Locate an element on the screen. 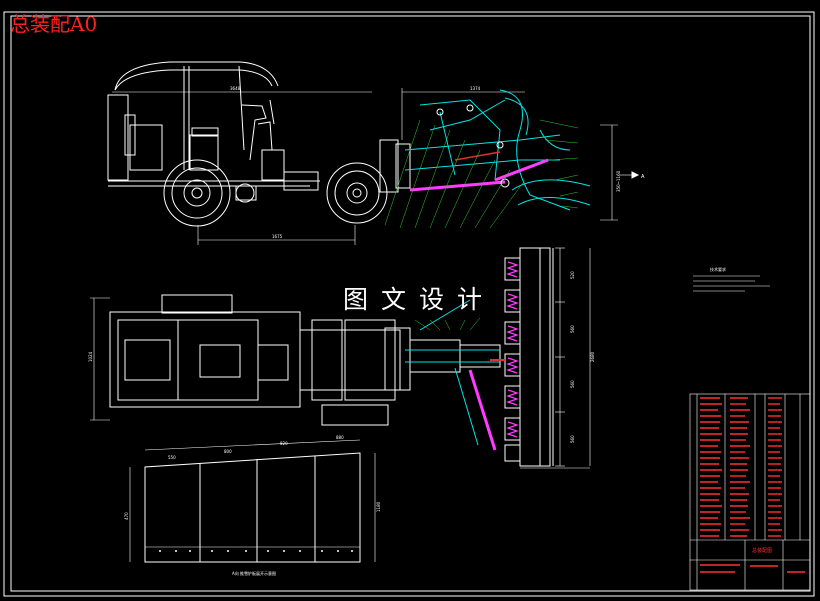  blade-section-view is located at coordinates (252, 501).